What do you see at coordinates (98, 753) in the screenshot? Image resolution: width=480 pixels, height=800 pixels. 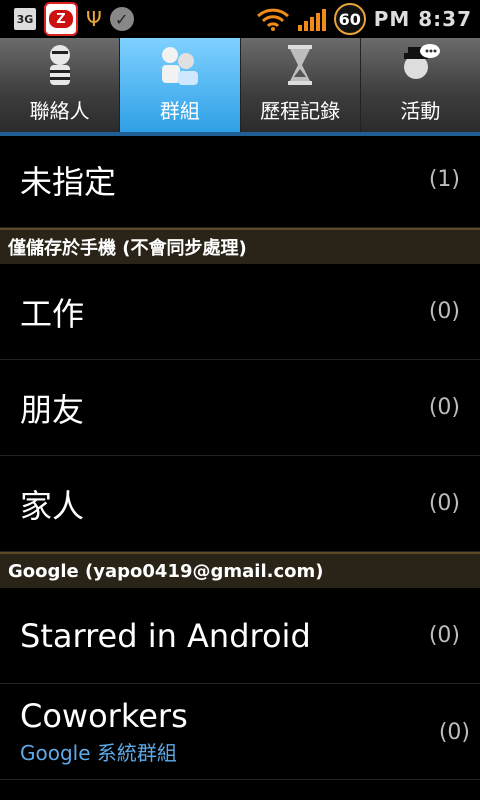 I see `group-subtitle: Google 系統群組` at bounding box center [98, 753].